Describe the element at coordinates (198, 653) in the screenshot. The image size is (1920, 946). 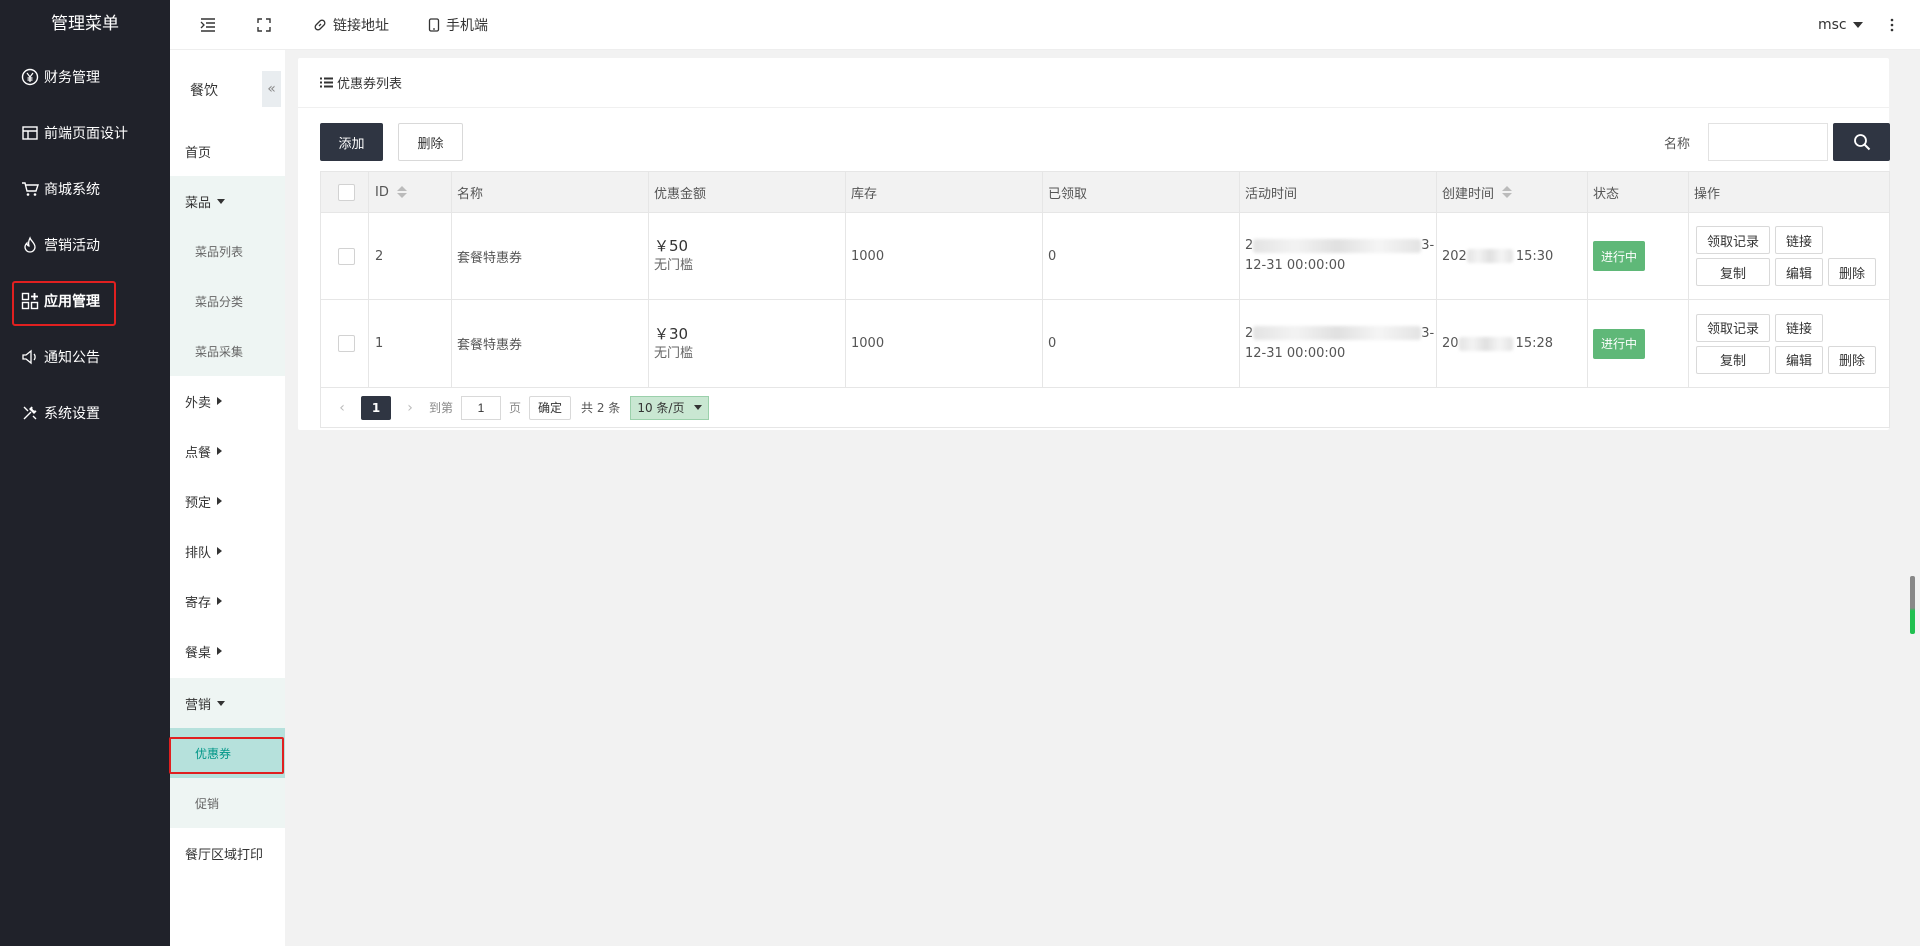
I see `submenu-item-label: 餐桌` at that location.